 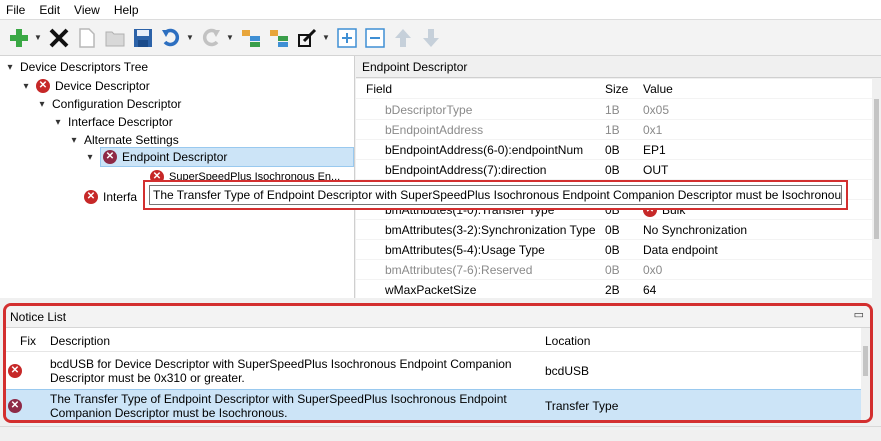 I want to click on column-location: Location, so click(x=697, y=341).